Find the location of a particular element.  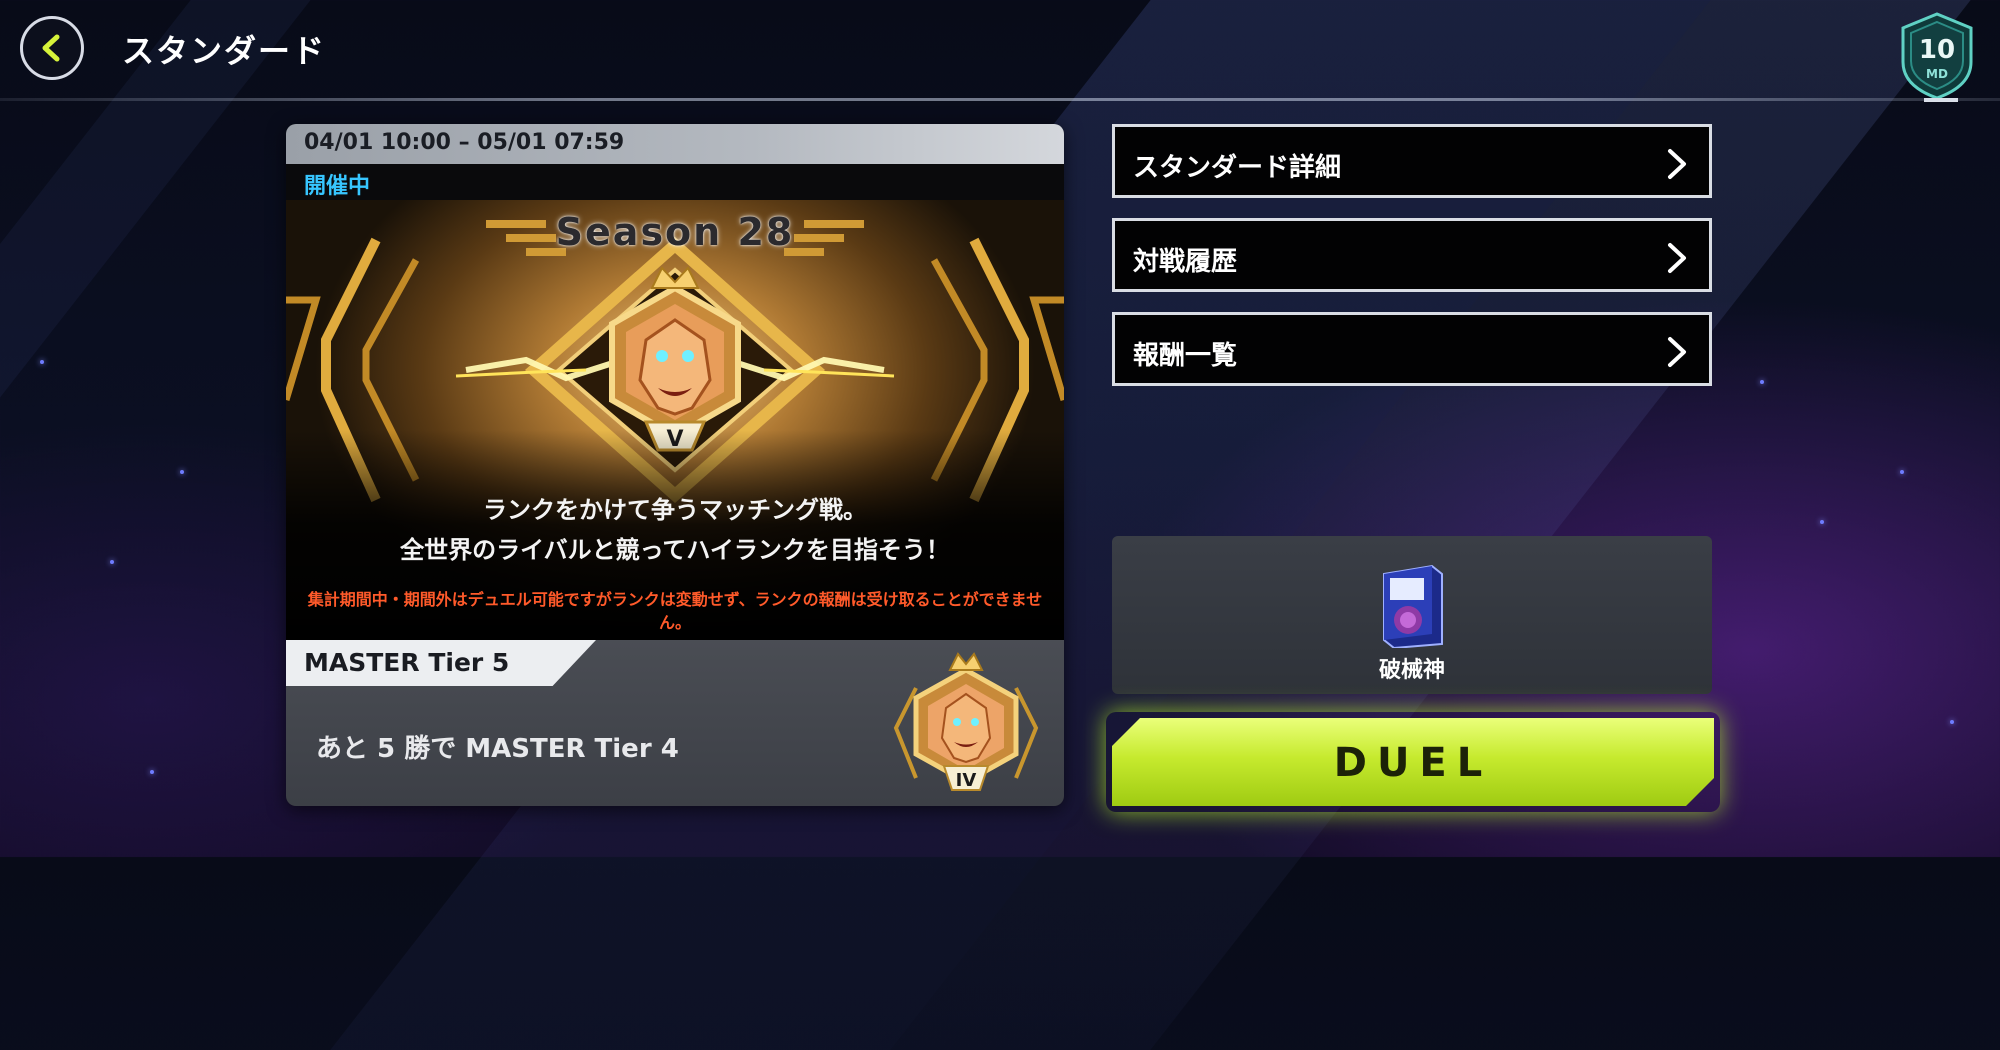

header-divider is located at coordinates (1000, 99).